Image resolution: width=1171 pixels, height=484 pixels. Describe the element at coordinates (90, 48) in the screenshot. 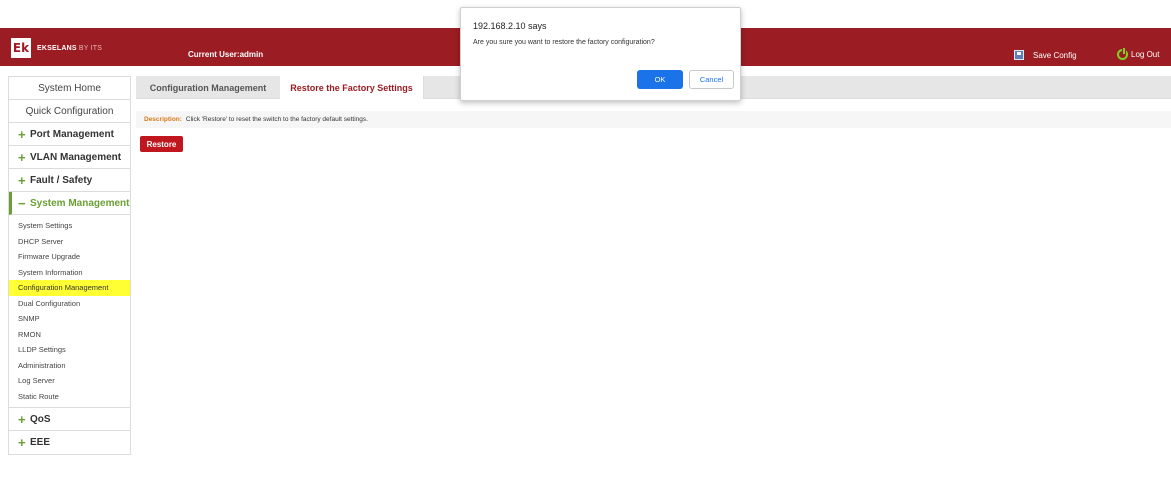

I see `logo-suffix: BY ITS` at that location.